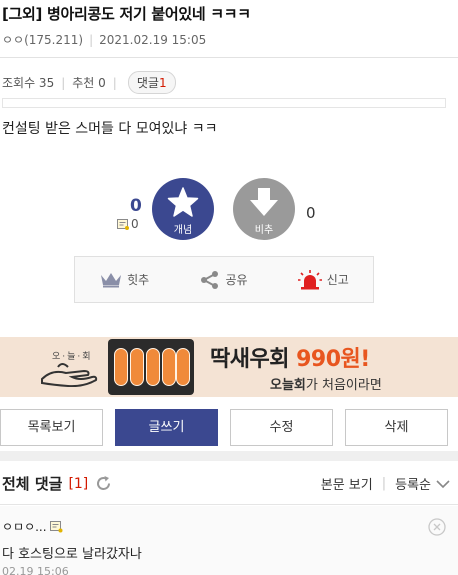  What do you see at coordinates (124, 279) in the screenshot?
I see `hit-recommend-button: 힛추` at bounding box center [124, 279].